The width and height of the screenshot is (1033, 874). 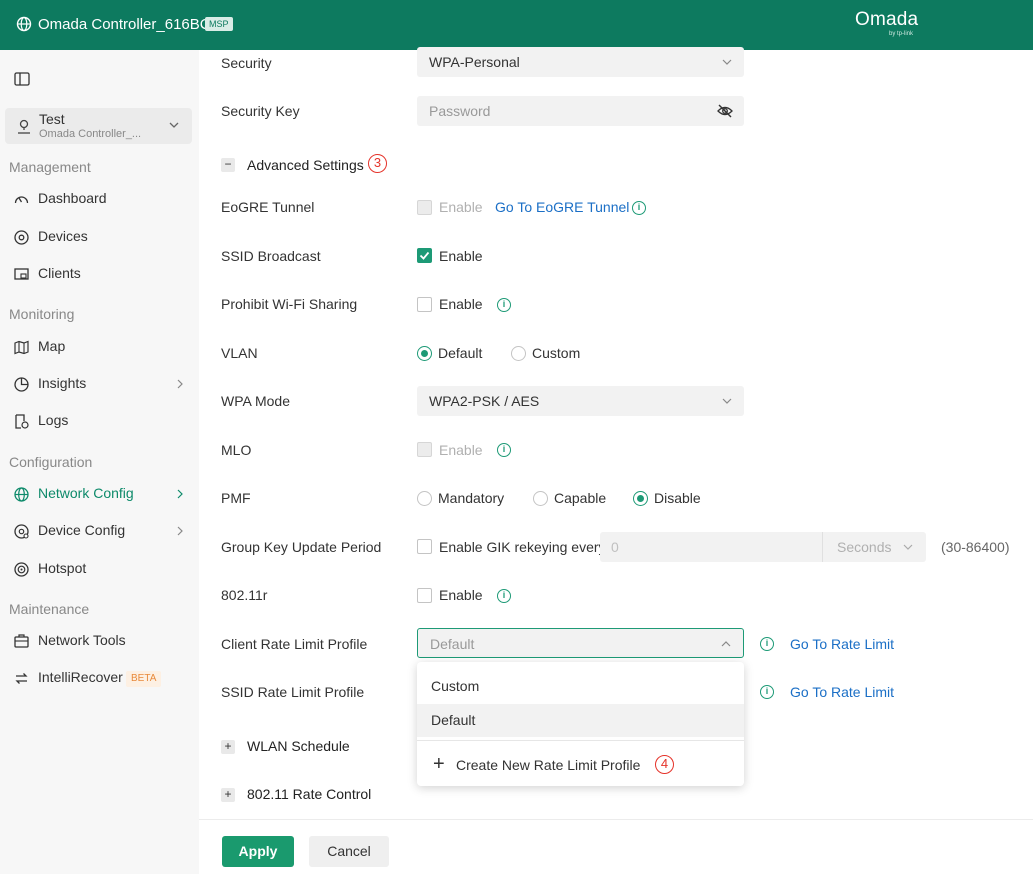 What do you see at coordinates (424, 546) in the screenshot?
I see `gik-enable-checkbox` at bounding box center [424, 546].